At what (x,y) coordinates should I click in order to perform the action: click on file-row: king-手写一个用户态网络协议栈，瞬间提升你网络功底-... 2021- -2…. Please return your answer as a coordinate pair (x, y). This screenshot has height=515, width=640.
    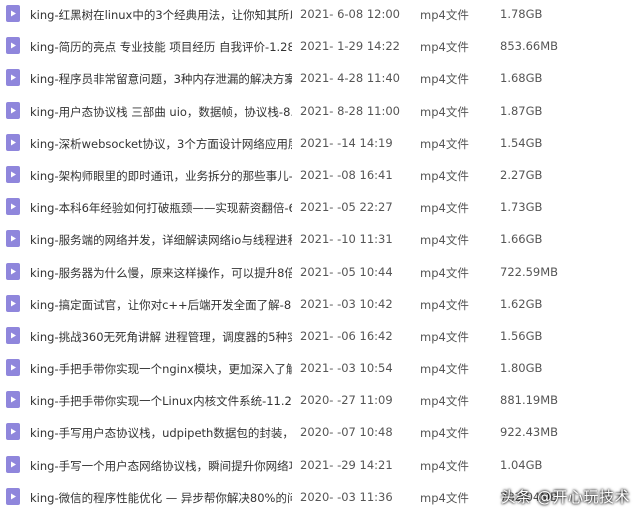
    Looking at the image, I should click on (320, 465).